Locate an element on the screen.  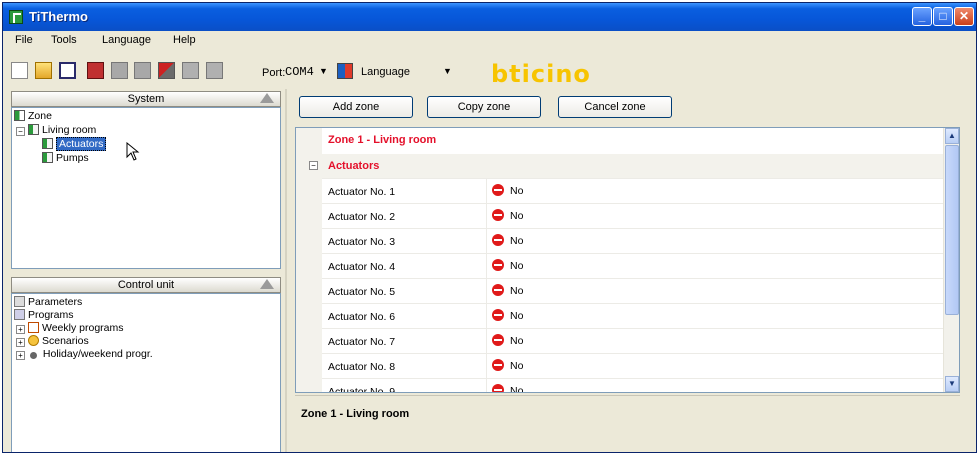
tools-icon is located at coordinates (166, 70).